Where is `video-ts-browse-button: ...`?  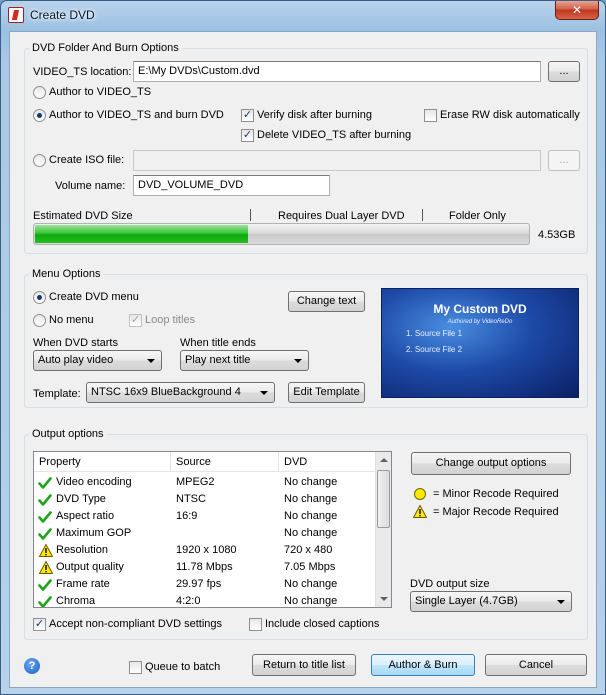
video-ts-browse-button: ... is located at coordinates (564, 71).